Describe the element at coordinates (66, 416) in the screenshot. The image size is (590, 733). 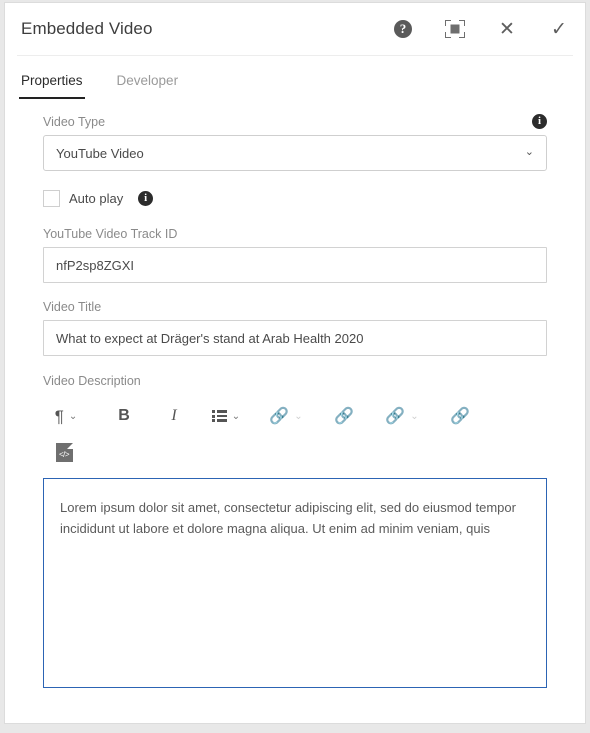
I see `paragraph-format-button: ¶ ⌄` at that location.